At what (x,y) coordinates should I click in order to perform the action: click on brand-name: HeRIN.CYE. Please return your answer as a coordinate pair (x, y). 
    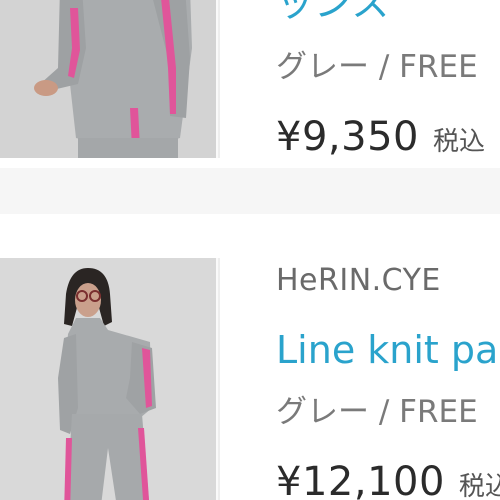
    Looking at the image, I should click on (358, 281).